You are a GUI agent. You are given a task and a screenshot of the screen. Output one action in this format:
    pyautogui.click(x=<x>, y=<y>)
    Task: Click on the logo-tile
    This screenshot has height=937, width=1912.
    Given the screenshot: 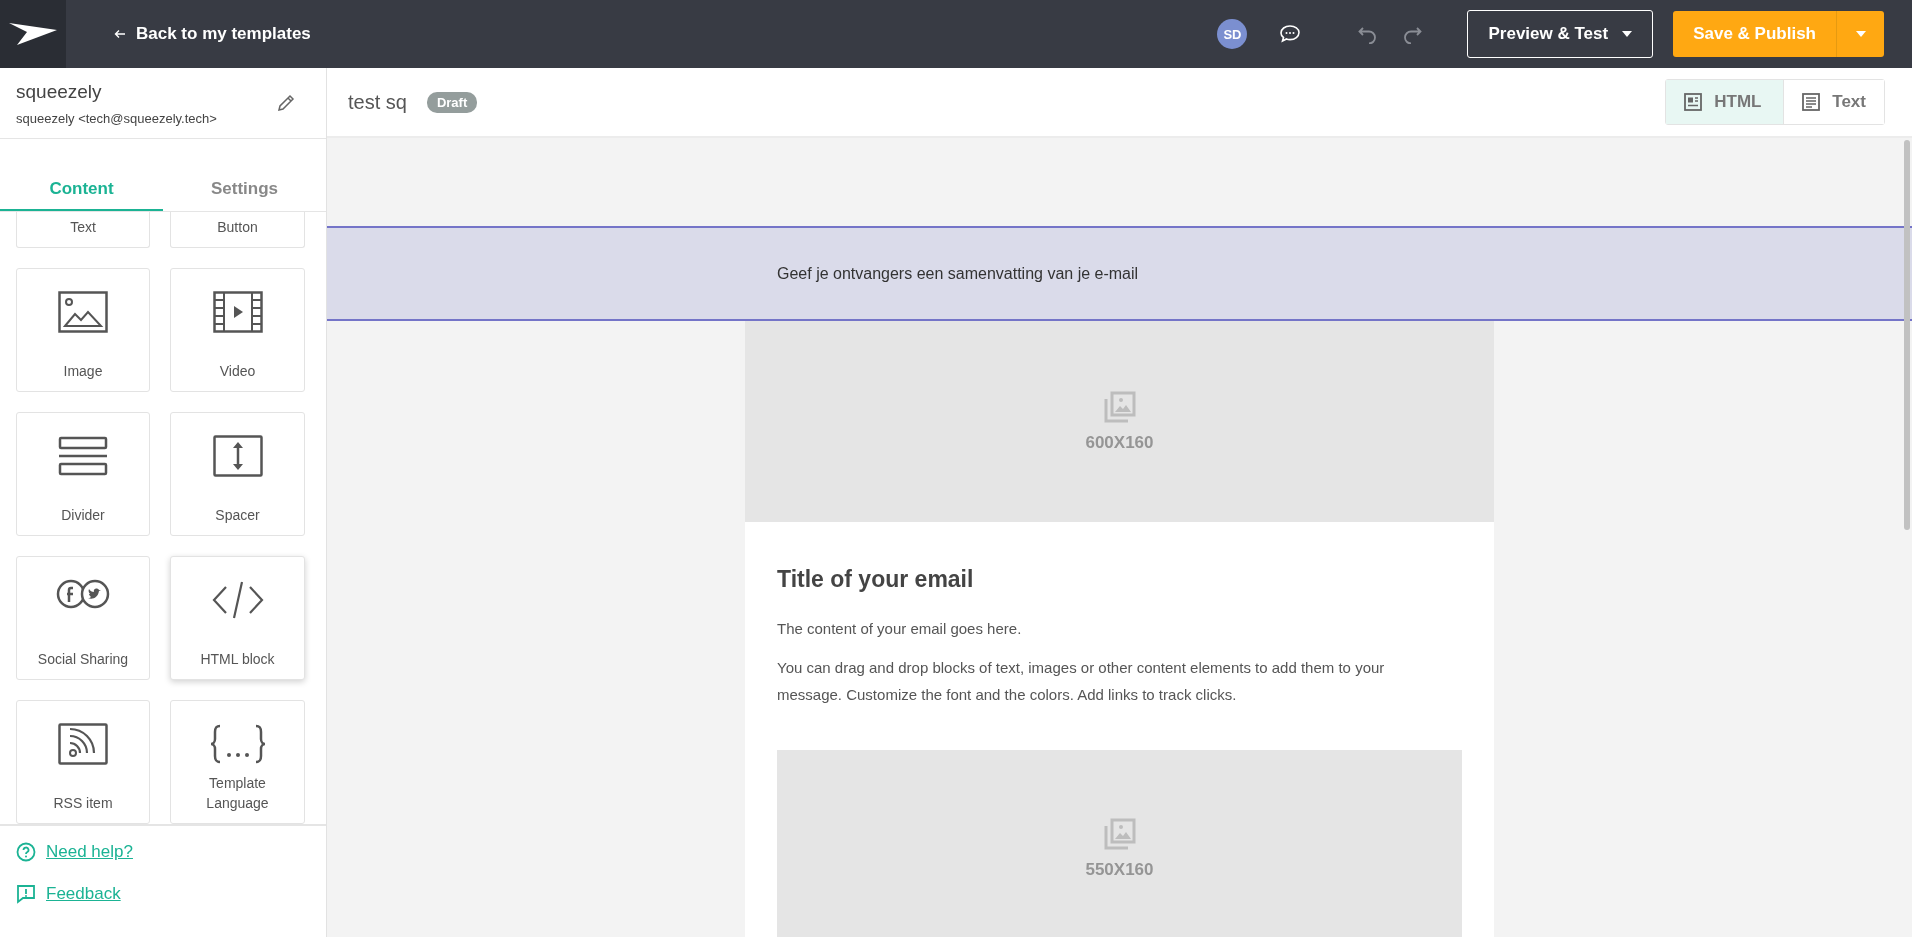 What is the action you would take?
    pyautogui.click(x=33, y=34)
    